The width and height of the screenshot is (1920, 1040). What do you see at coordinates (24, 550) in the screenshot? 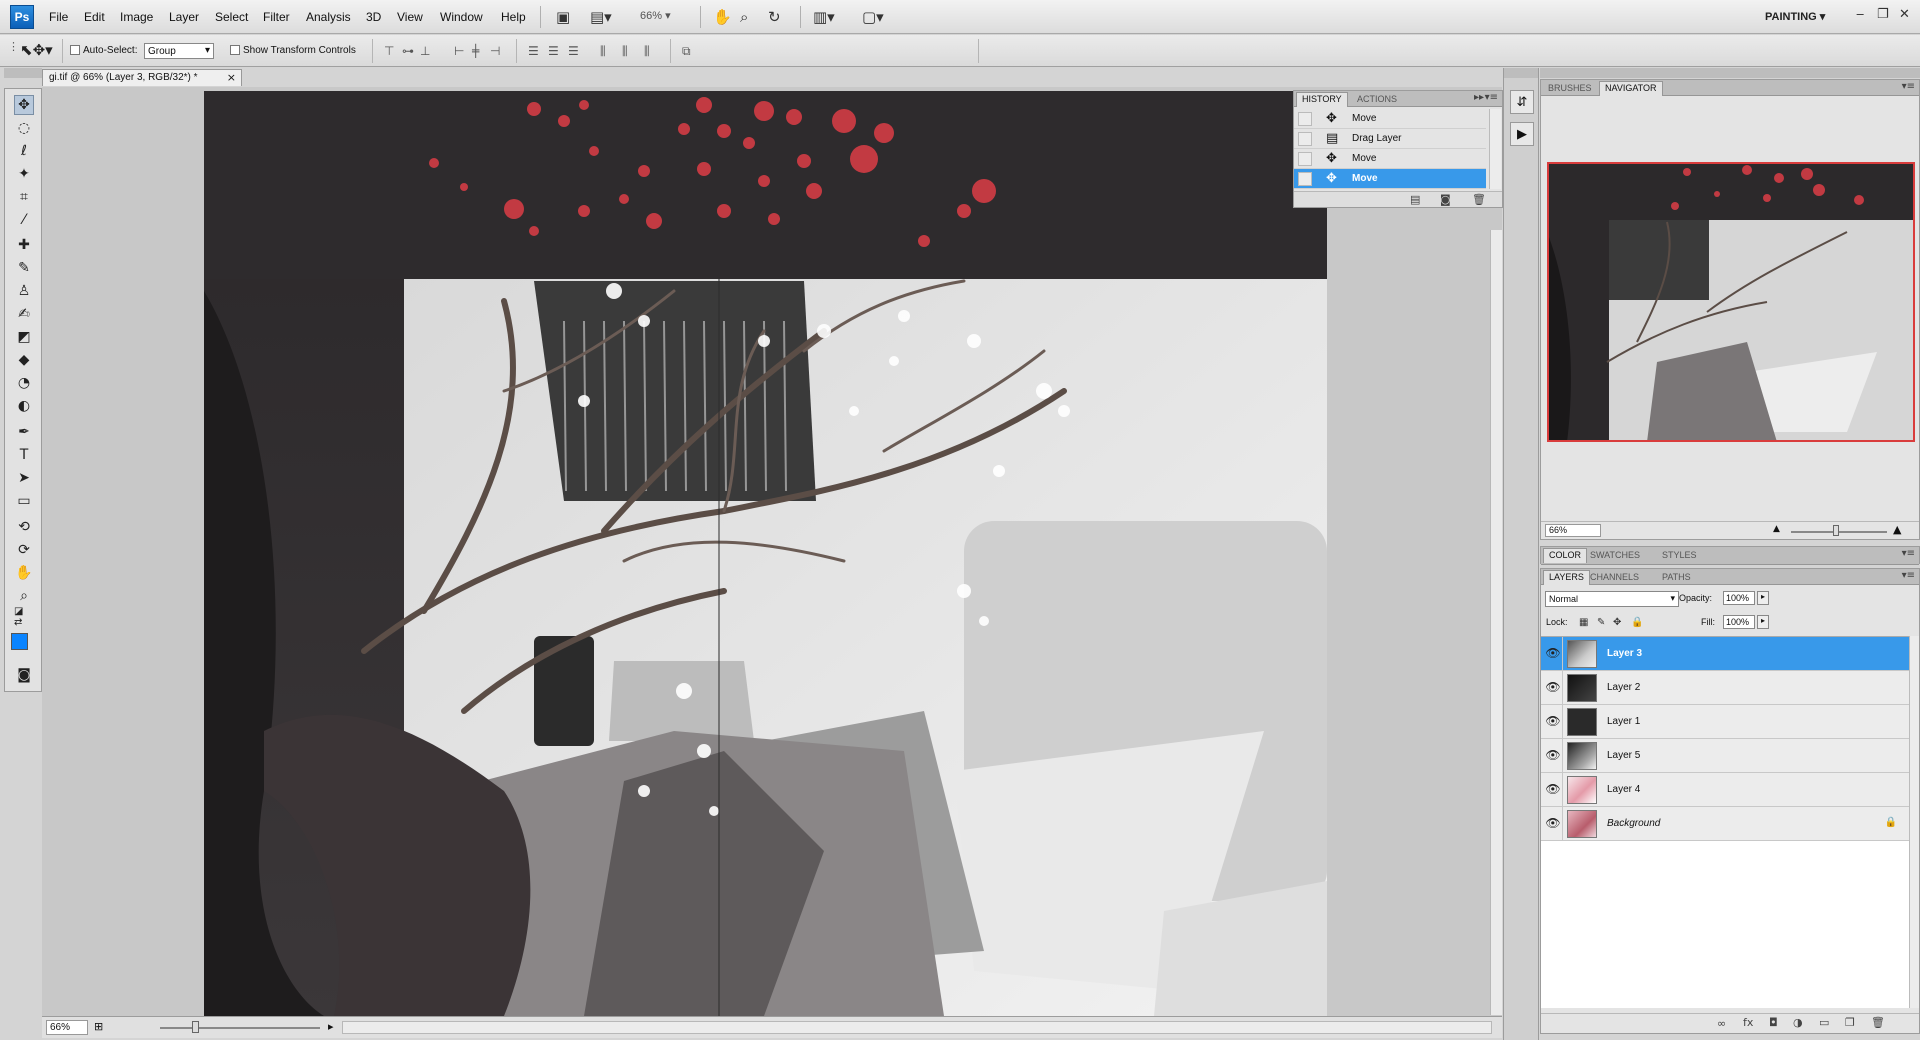
I see `3d-orbit-icon: ⟳` at bounding box center [24, 550].